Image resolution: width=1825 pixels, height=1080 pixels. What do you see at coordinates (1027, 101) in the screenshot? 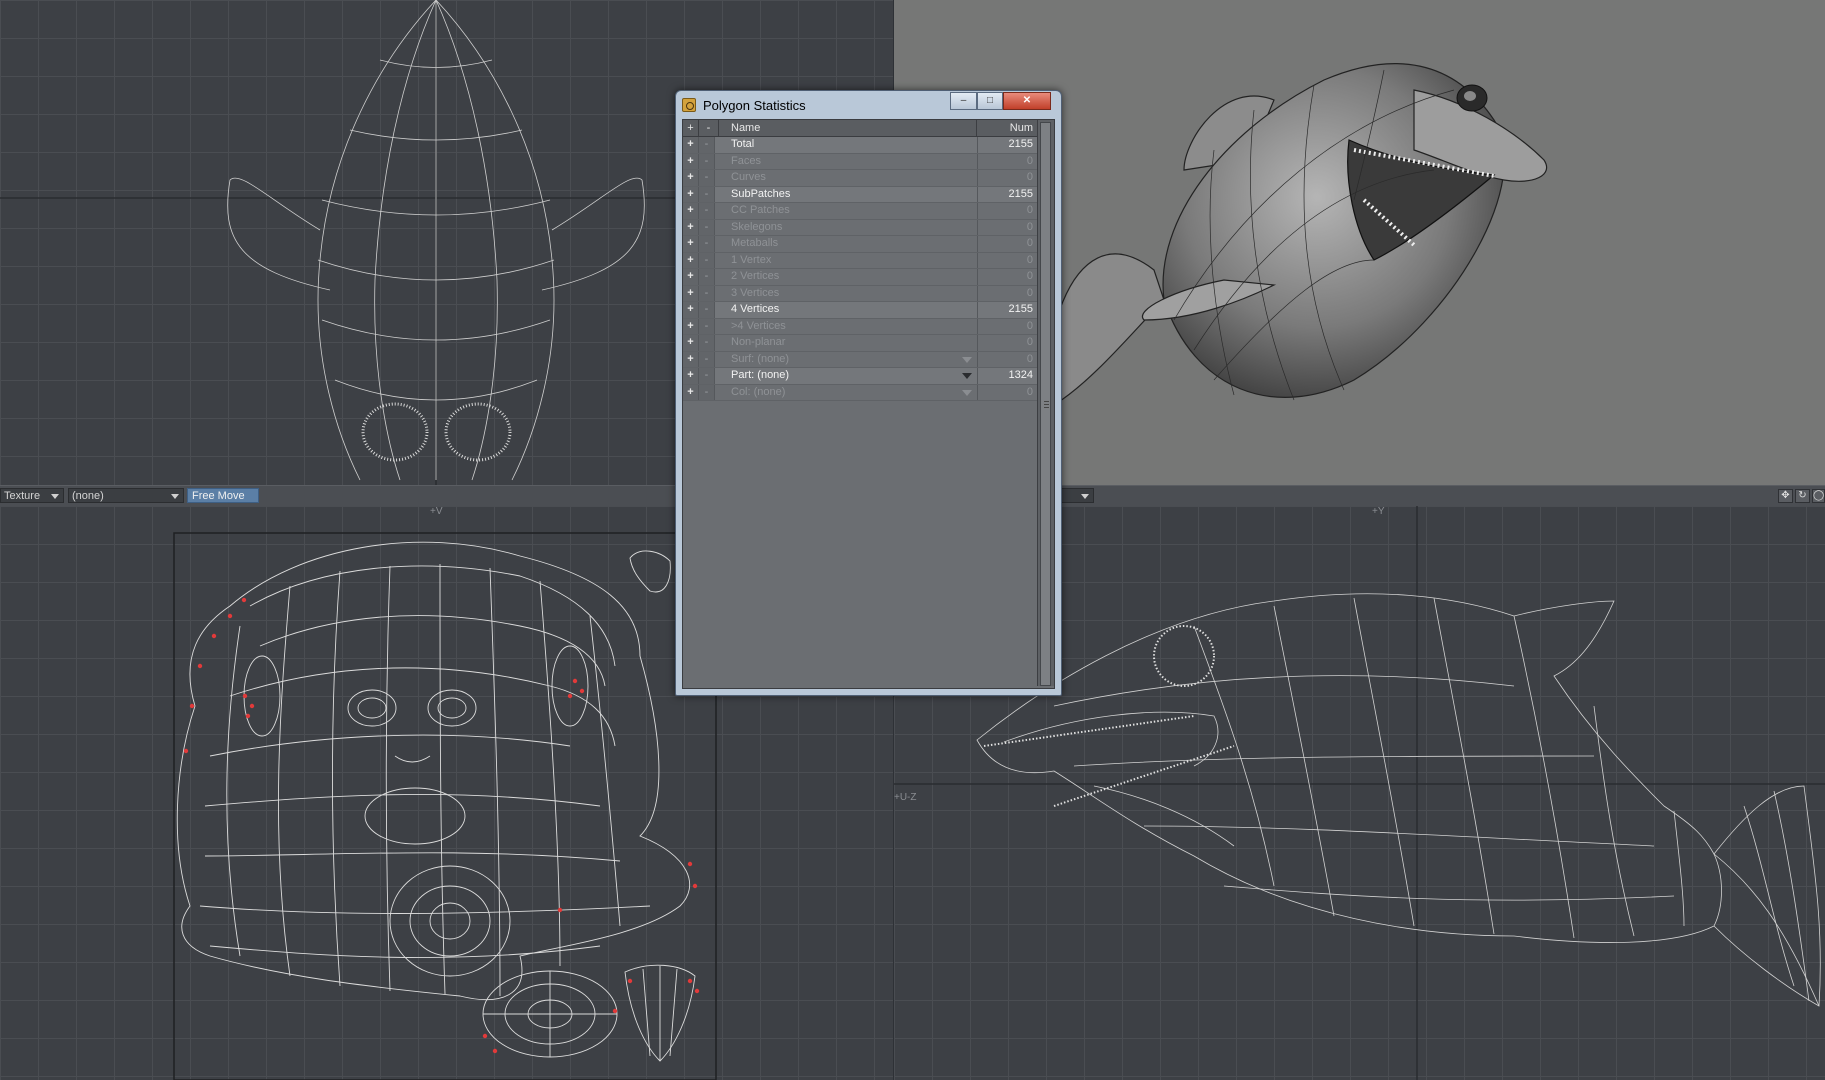
I see `close-button: ✕` at bounding box center [1027, 101].